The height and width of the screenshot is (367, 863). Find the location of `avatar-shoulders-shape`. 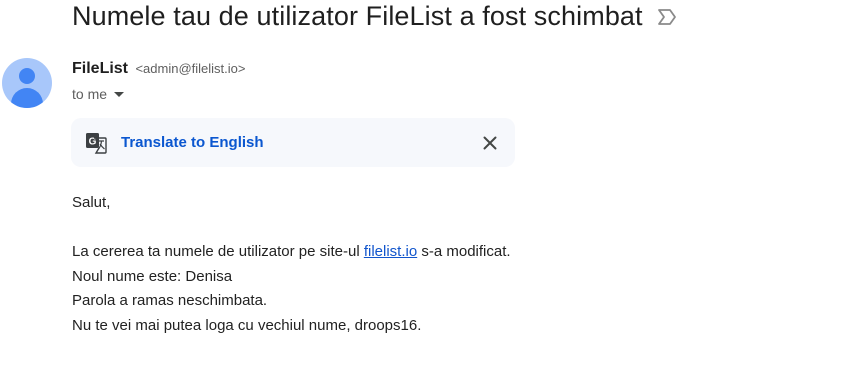

avatar-shoulders-shape is located at coordinates (27, 98).